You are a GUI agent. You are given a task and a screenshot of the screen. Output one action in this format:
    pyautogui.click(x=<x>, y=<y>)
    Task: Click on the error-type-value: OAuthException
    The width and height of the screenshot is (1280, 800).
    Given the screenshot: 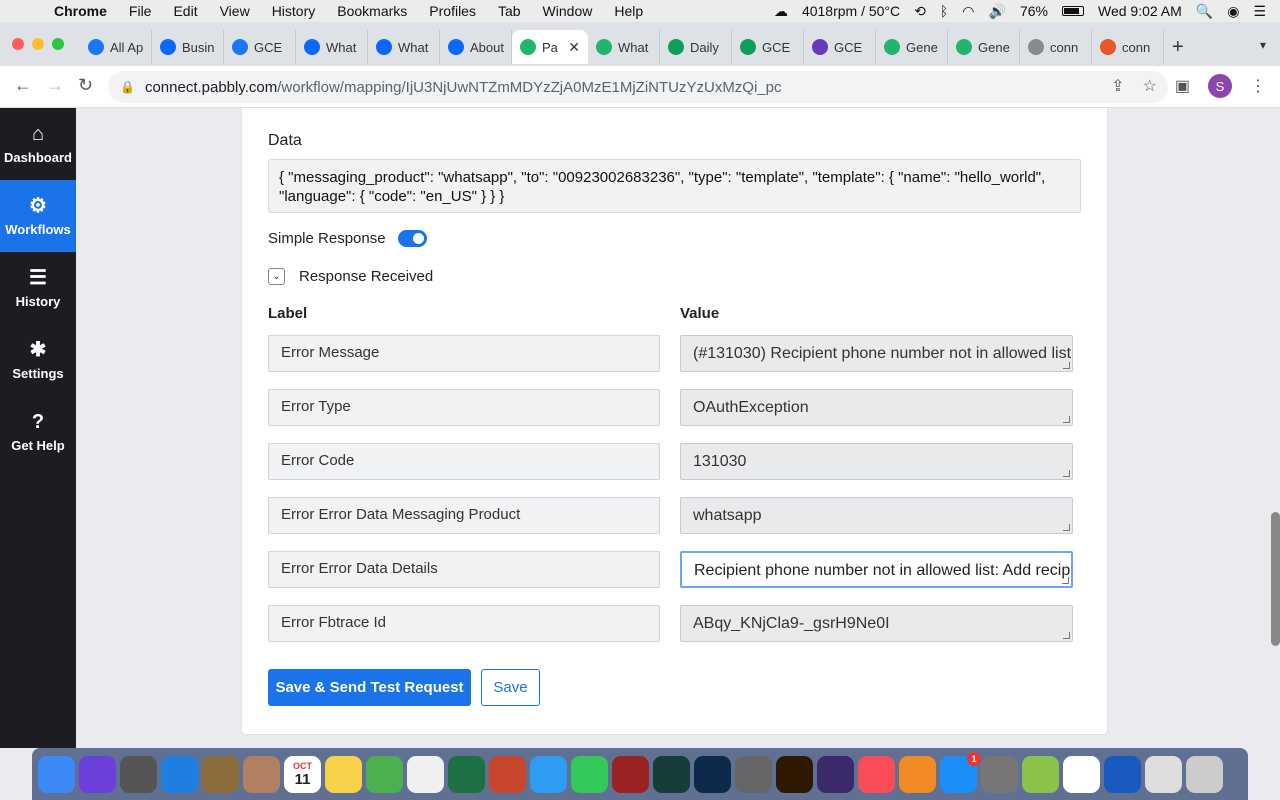 What is the action you would take?
    pyautogui.click(x=876, y=407)
    